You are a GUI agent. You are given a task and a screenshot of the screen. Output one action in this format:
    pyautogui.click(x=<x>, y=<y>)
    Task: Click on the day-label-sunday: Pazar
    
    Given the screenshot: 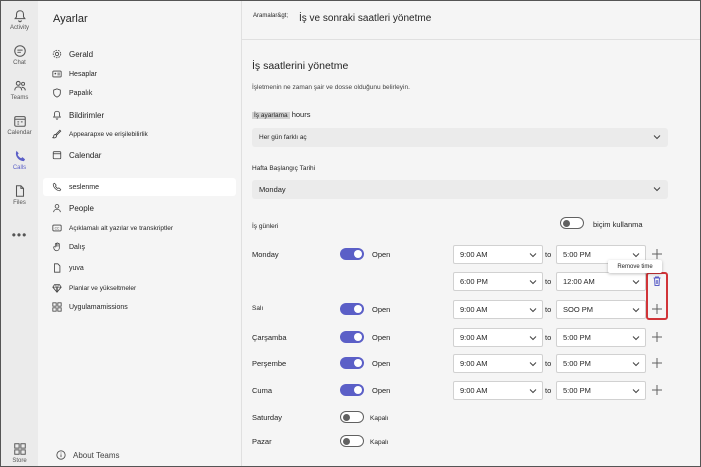 What is the action you would take?
    pyautogui.click(x=262, y=441)
    